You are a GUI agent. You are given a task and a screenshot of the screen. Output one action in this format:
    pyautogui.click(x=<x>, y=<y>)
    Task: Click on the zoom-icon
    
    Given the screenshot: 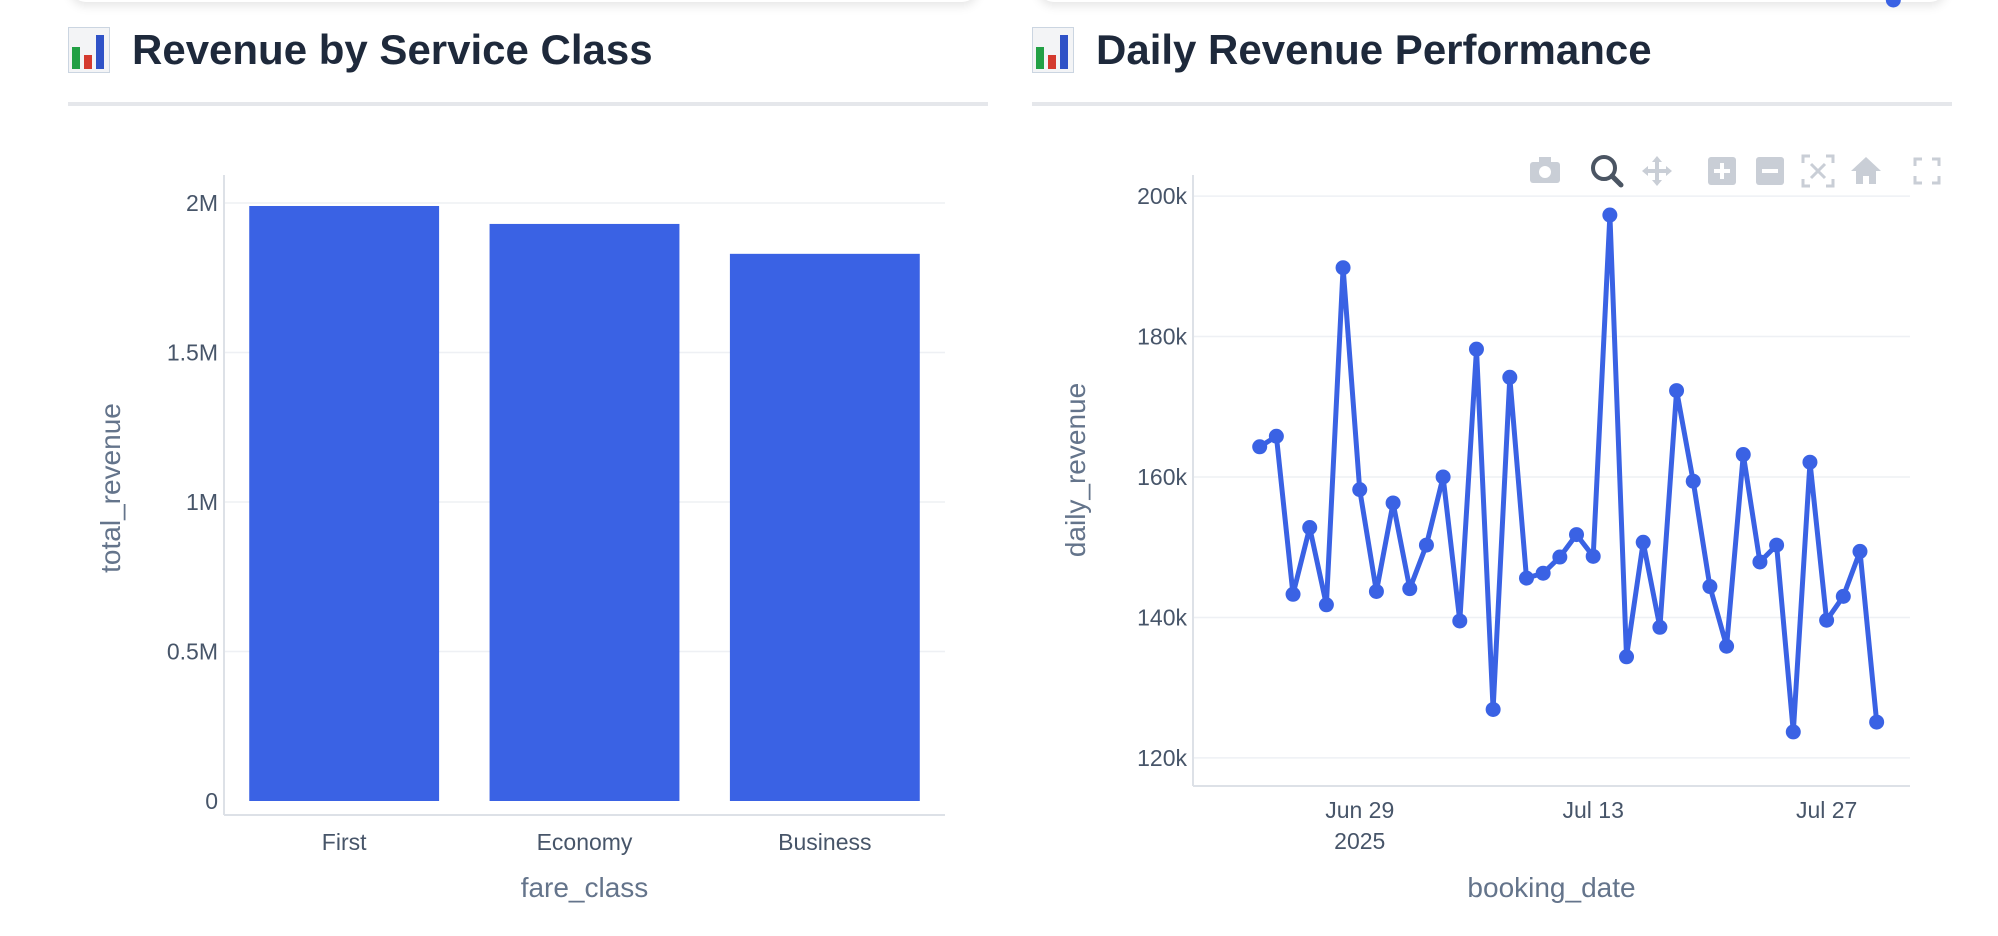 What is the action you would take?
    pyautogui.click(x=1607, y=171)
    